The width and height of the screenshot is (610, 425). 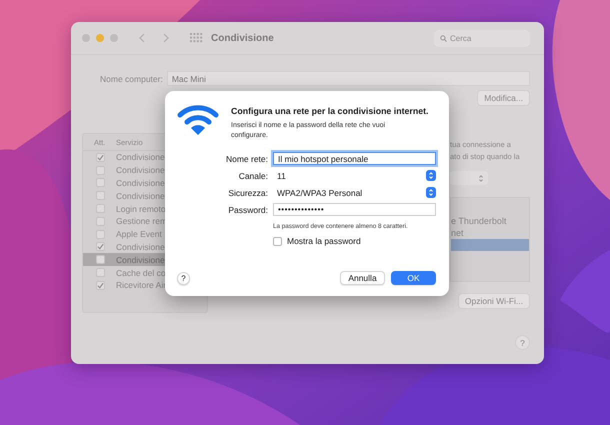 What do you see at coordinates (114, 38) in the screenshot?
I see `zoom-icon` at bounding box center [114, 38].